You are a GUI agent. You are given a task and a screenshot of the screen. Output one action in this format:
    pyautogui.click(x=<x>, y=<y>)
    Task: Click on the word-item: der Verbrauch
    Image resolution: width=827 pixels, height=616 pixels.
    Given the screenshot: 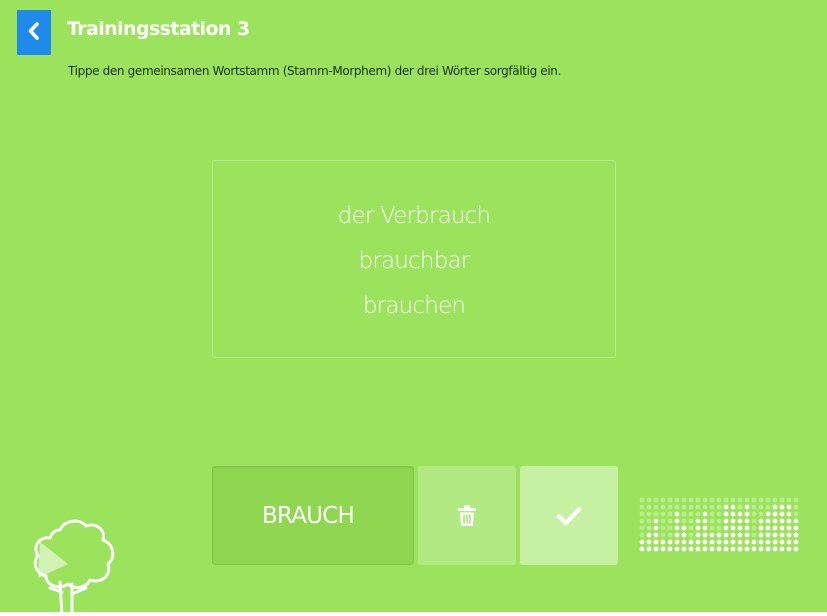 What is the action you would take?
    pyautogui.click(x=414, y=215)
    